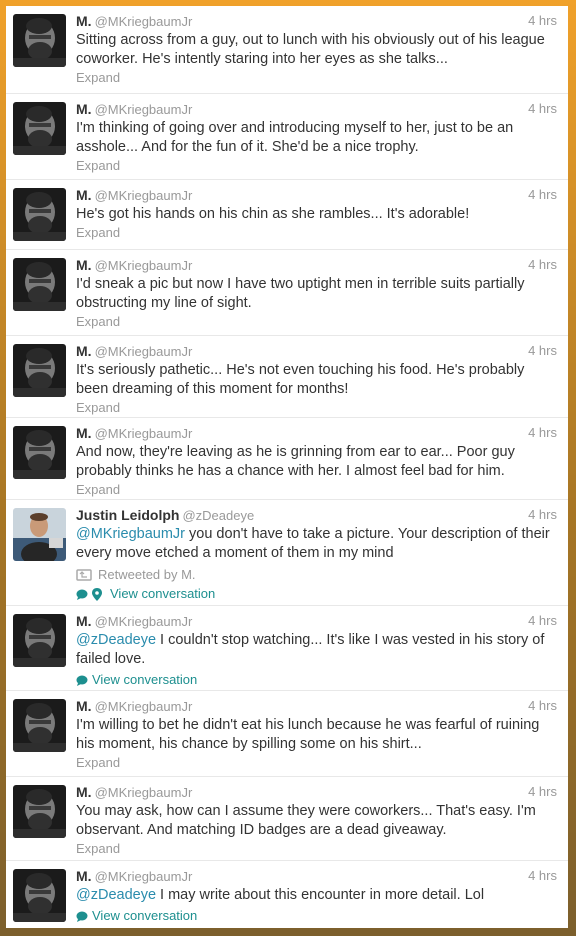 Image resolution: width=576 pixels, height=936 pixels. I want to click on mention-link: @MKriegbaumJr, so click(130, 534).